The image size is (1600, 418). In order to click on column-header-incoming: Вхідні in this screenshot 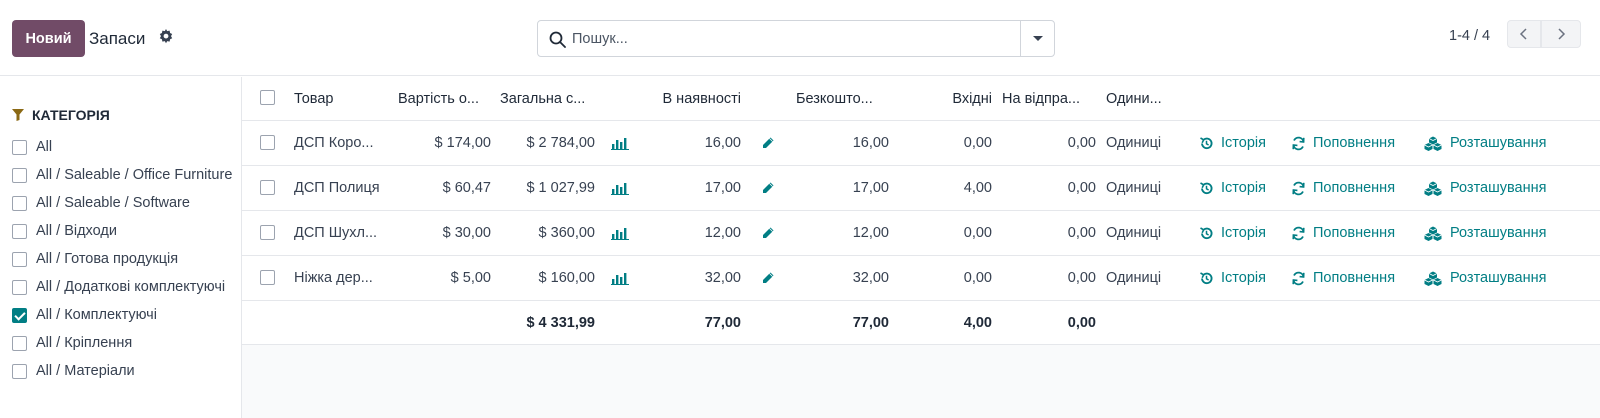, I will do `click(962, 98)`.